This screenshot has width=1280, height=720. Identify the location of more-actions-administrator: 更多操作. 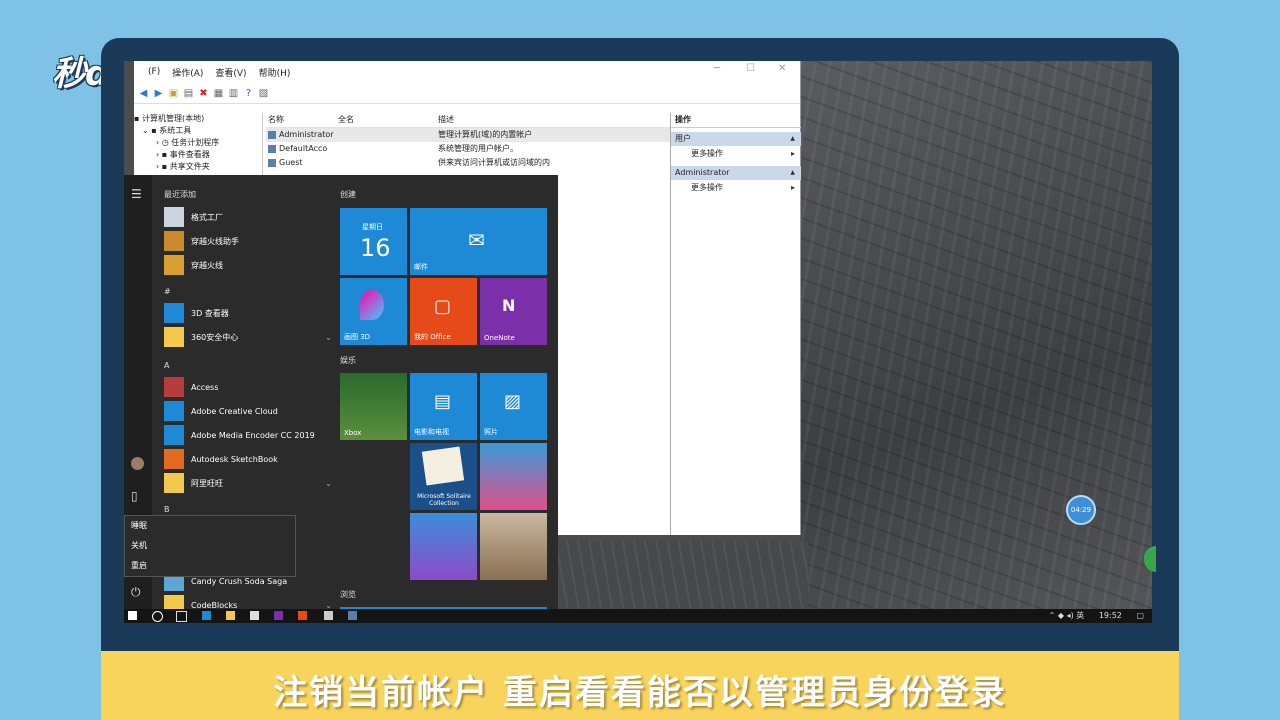
(736, 188).